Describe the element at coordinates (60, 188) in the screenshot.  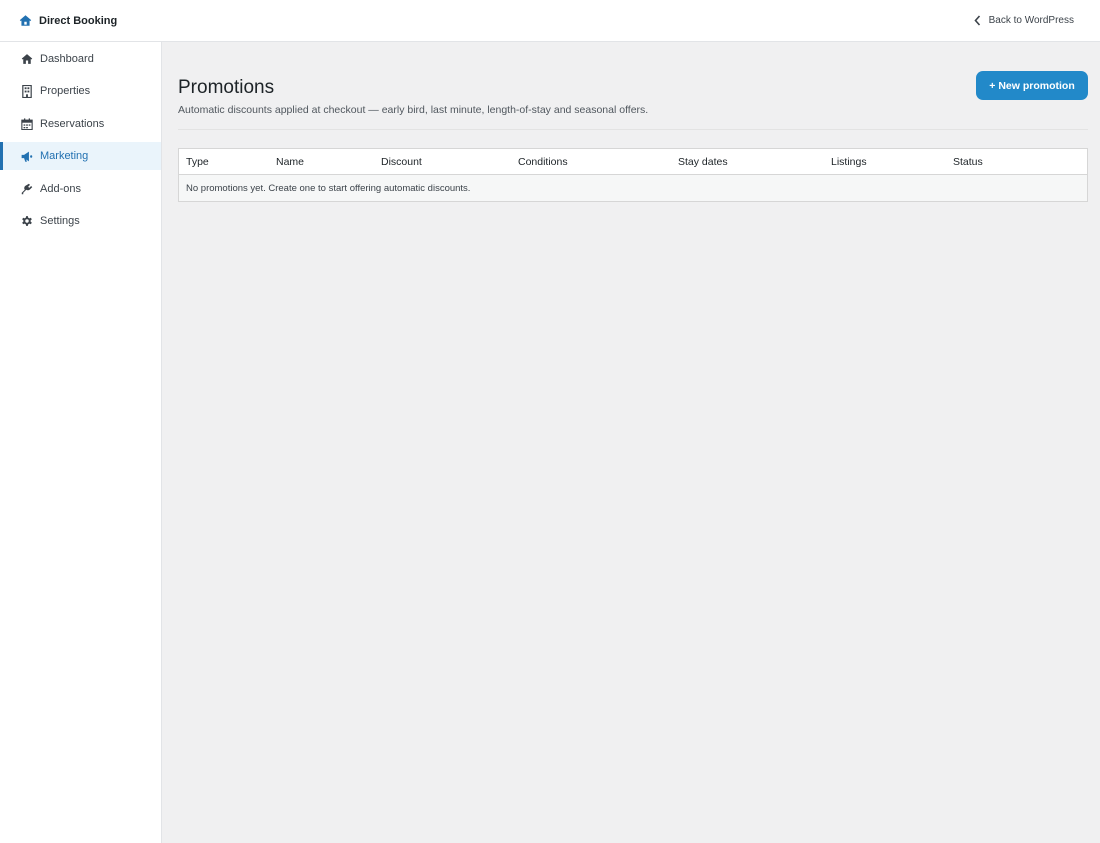
I see `sidebar-item-label: Add-ons` at that location.